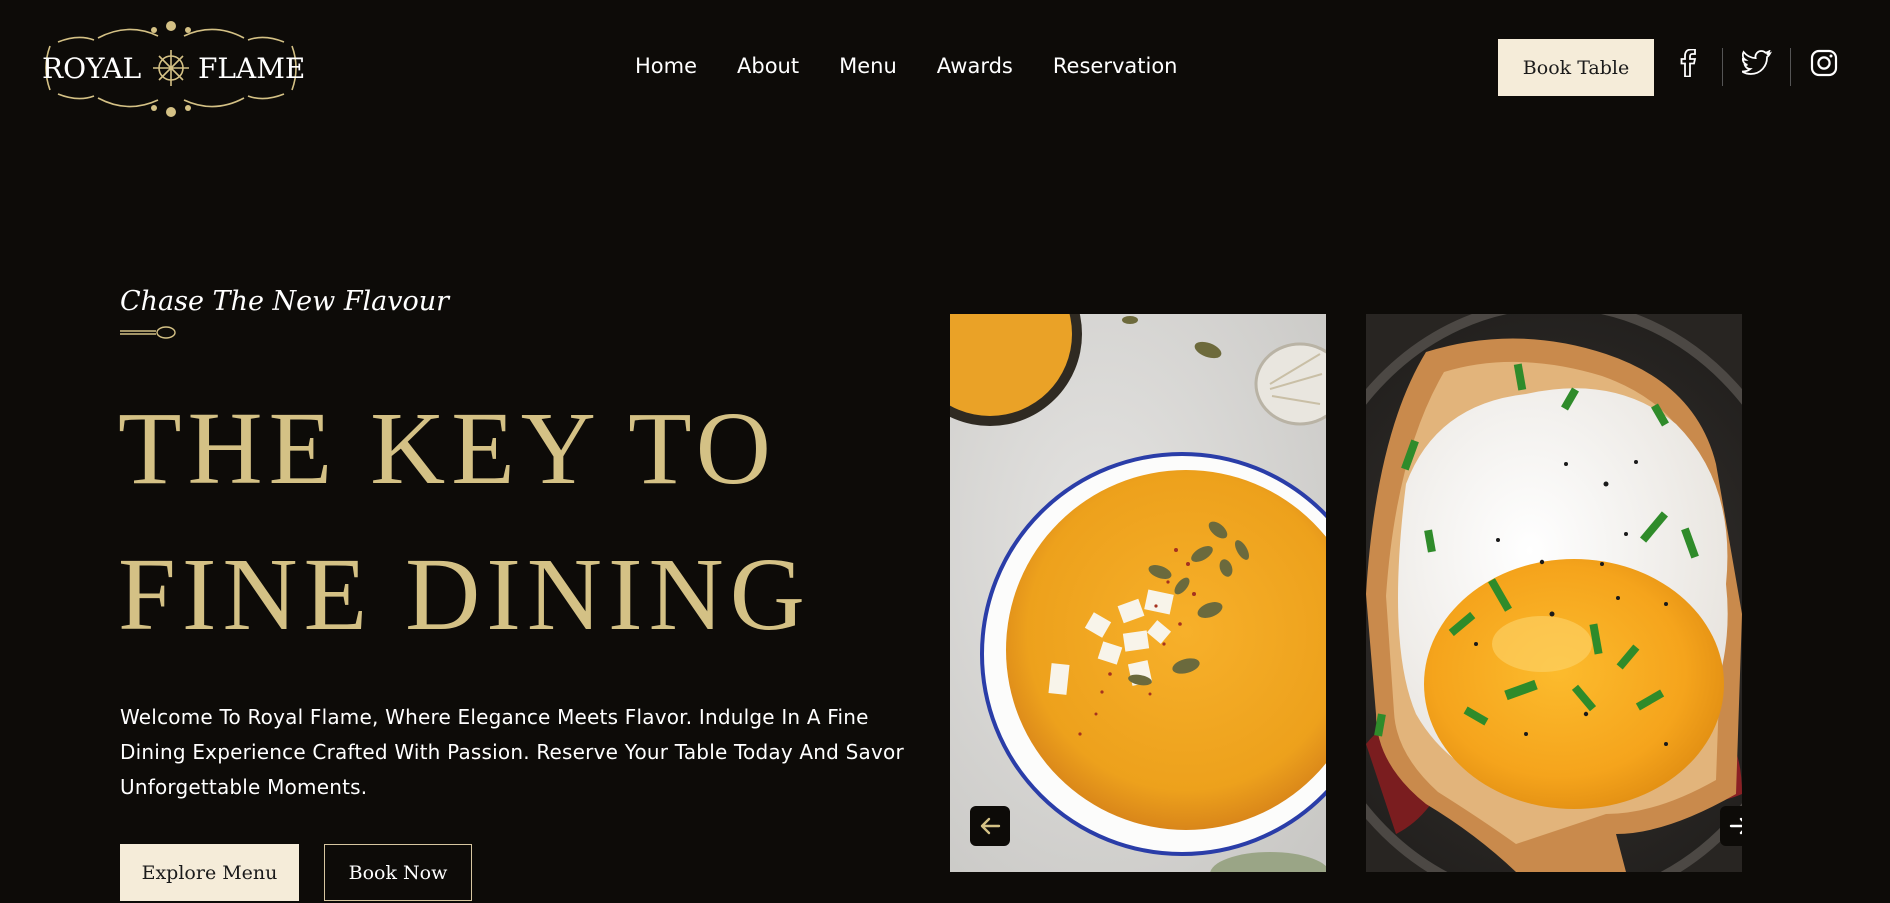 This screenshot has height=903, width=1890. Describe the element at coordinates (1554, 593) in the screenshot. I see `gallery-image-egg` at that location.